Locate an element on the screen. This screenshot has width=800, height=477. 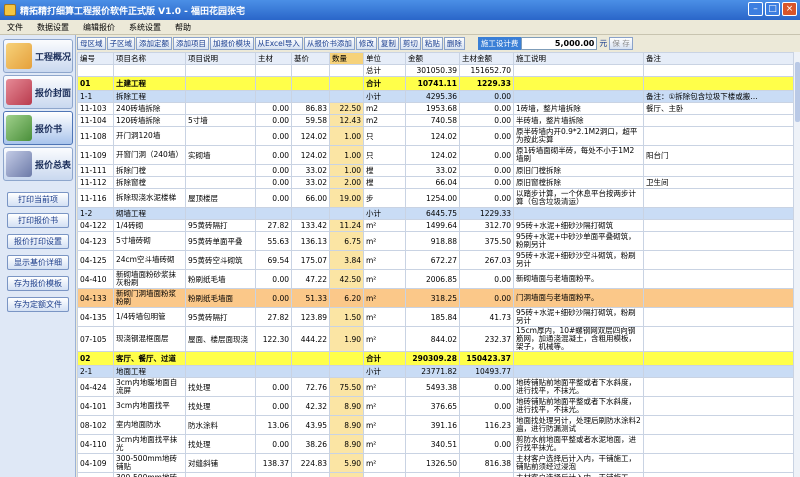
save-as-template-button: 存为报价模板 is located at coordinates (38, 283).